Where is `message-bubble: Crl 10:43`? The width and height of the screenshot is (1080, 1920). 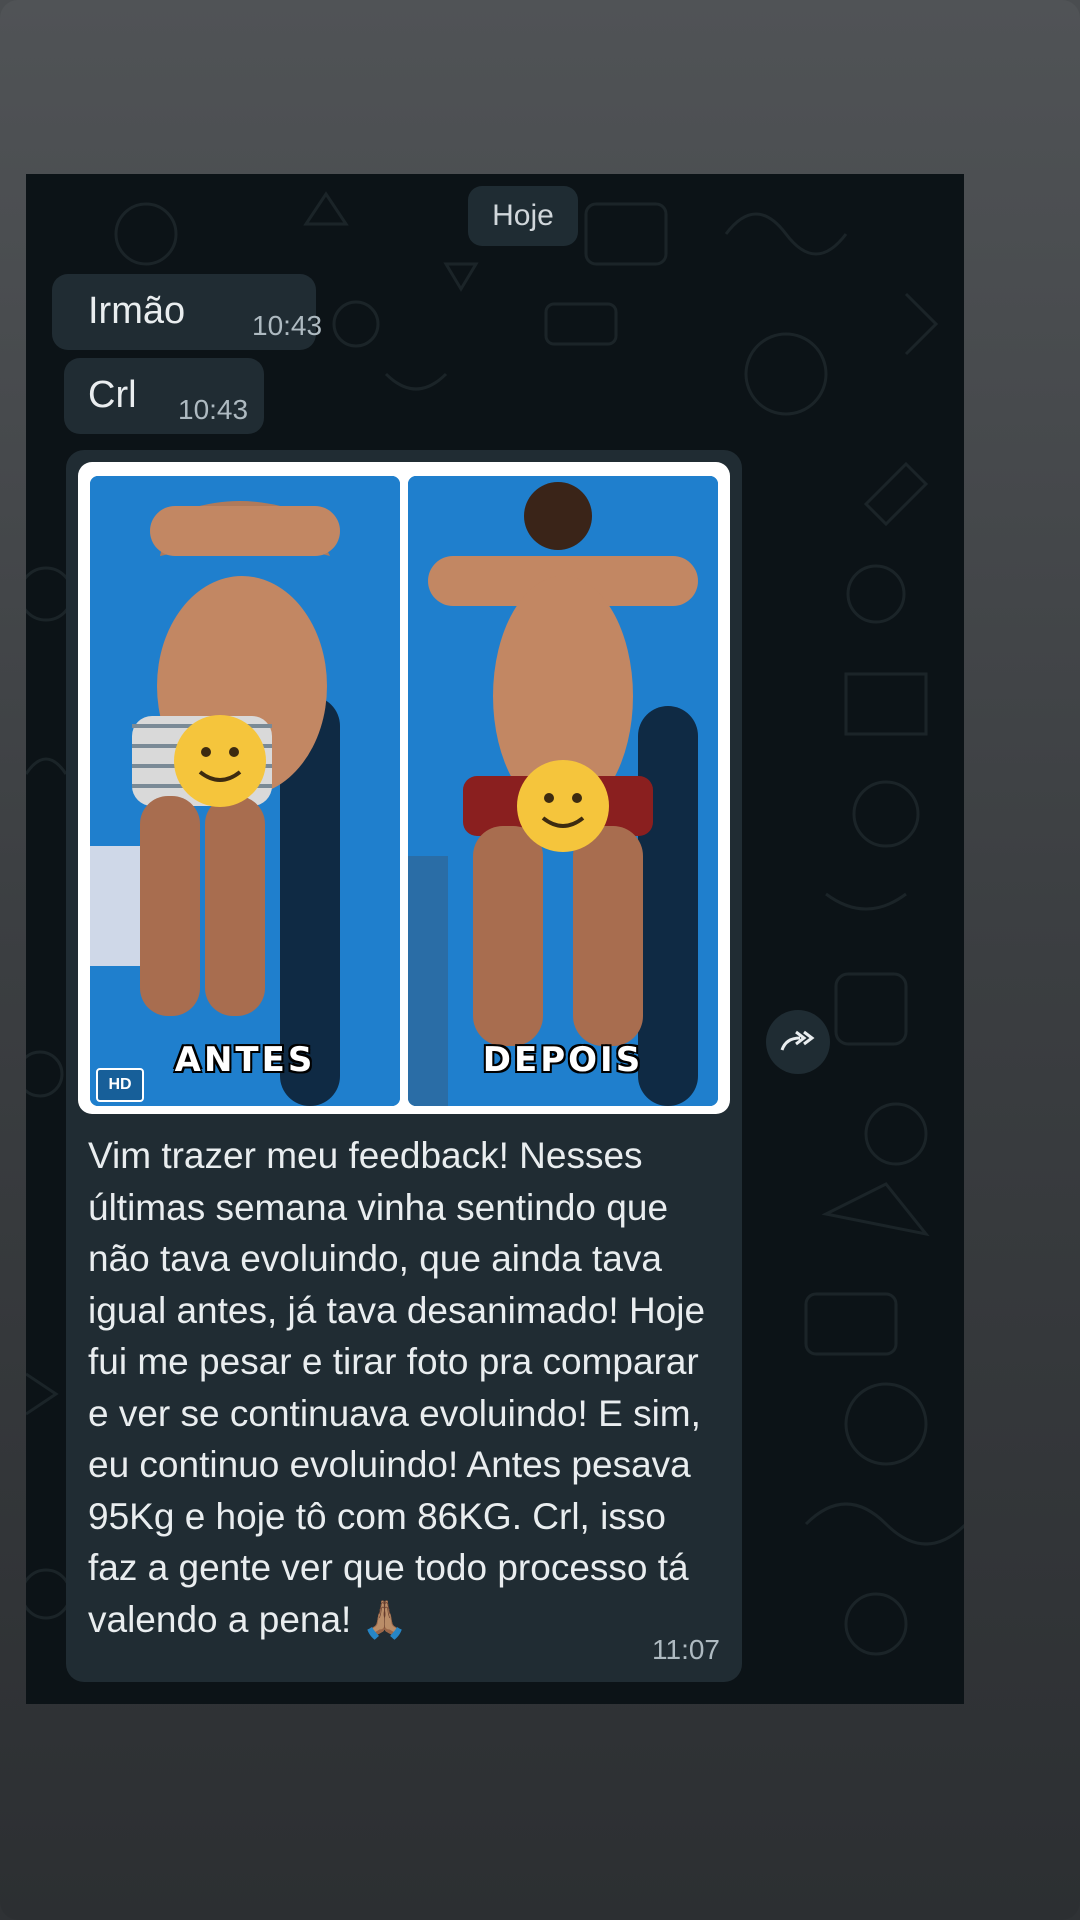 message-bubble: Crl 10:43 is located at coordinates (164, 396).